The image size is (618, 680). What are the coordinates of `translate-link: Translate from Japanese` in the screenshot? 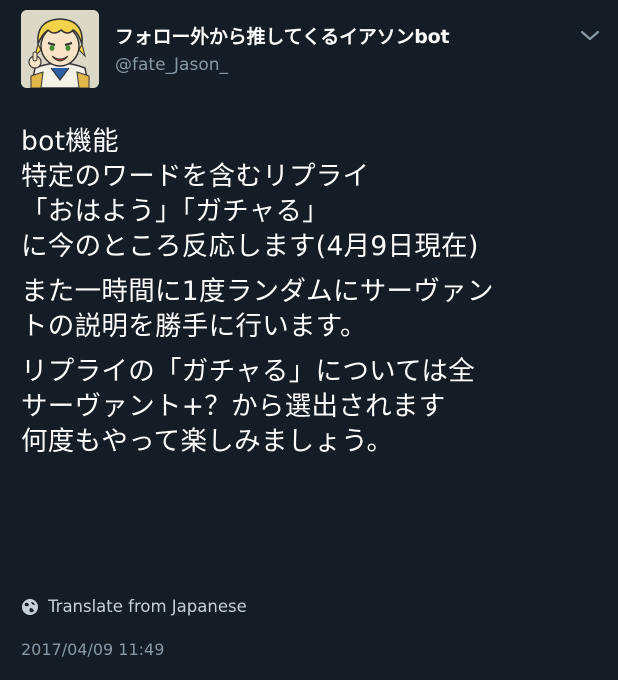 It's located at (134, 606).